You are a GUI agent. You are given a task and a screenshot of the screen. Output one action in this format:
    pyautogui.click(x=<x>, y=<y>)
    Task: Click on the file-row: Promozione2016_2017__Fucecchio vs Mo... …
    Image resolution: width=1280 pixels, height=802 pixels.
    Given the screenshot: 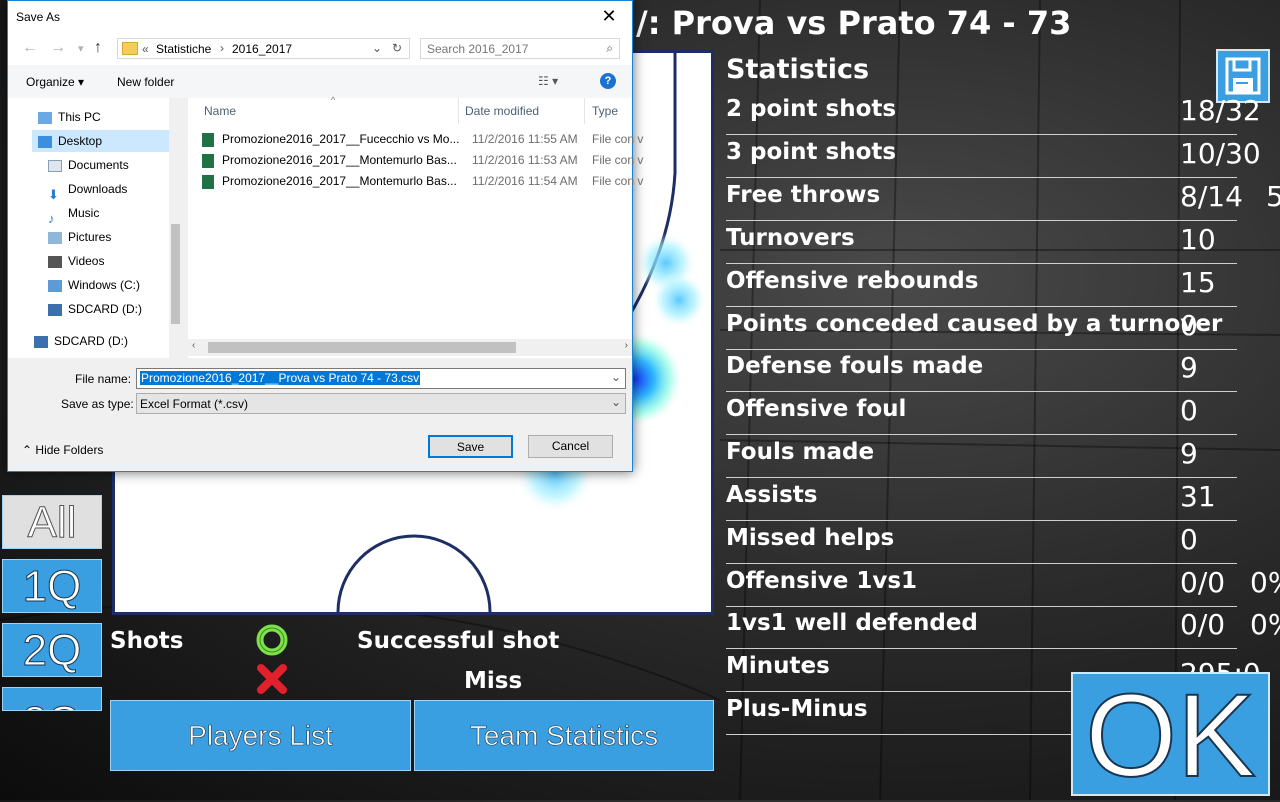 What is the action you would take?
    pyautogui.click(x=422, y=139)
    